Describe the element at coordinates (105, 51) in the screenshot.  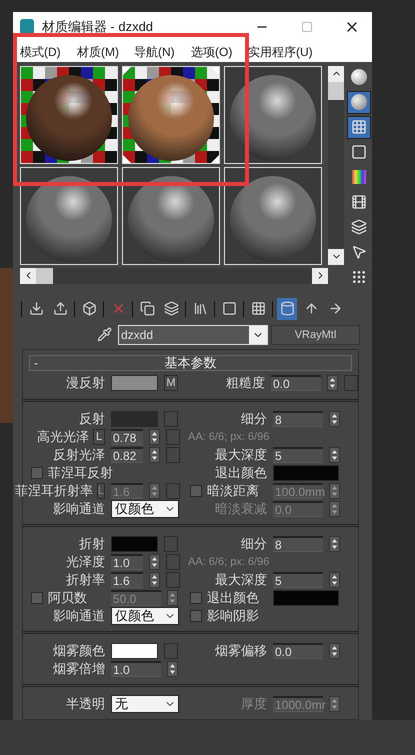
I see `menu-item: 材质(M)` at that location.